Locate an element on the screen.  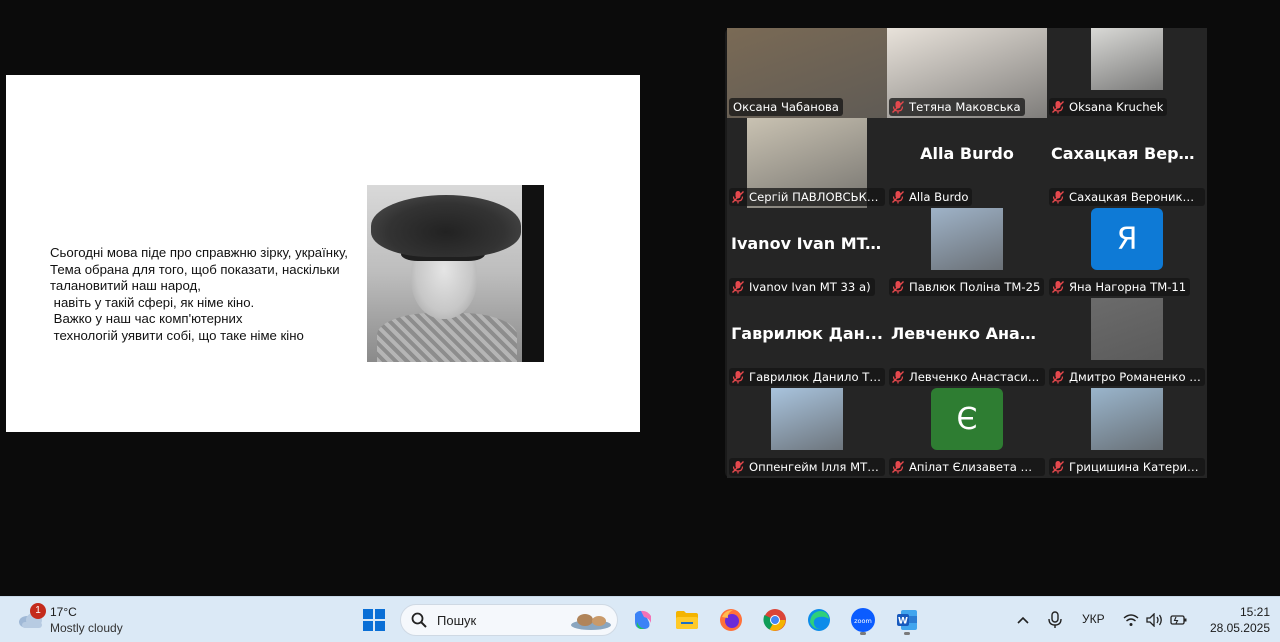
chrome-icon is located at coordinates (774, 620).